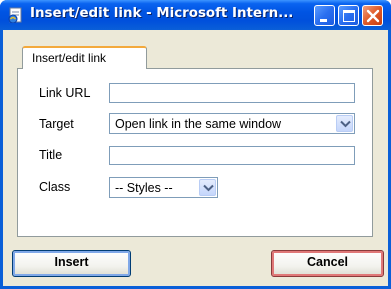 The image size is (391, 289). Describe the element at coordinates (51, 155) in the screenshot. I see `title-label: Title` at that location.